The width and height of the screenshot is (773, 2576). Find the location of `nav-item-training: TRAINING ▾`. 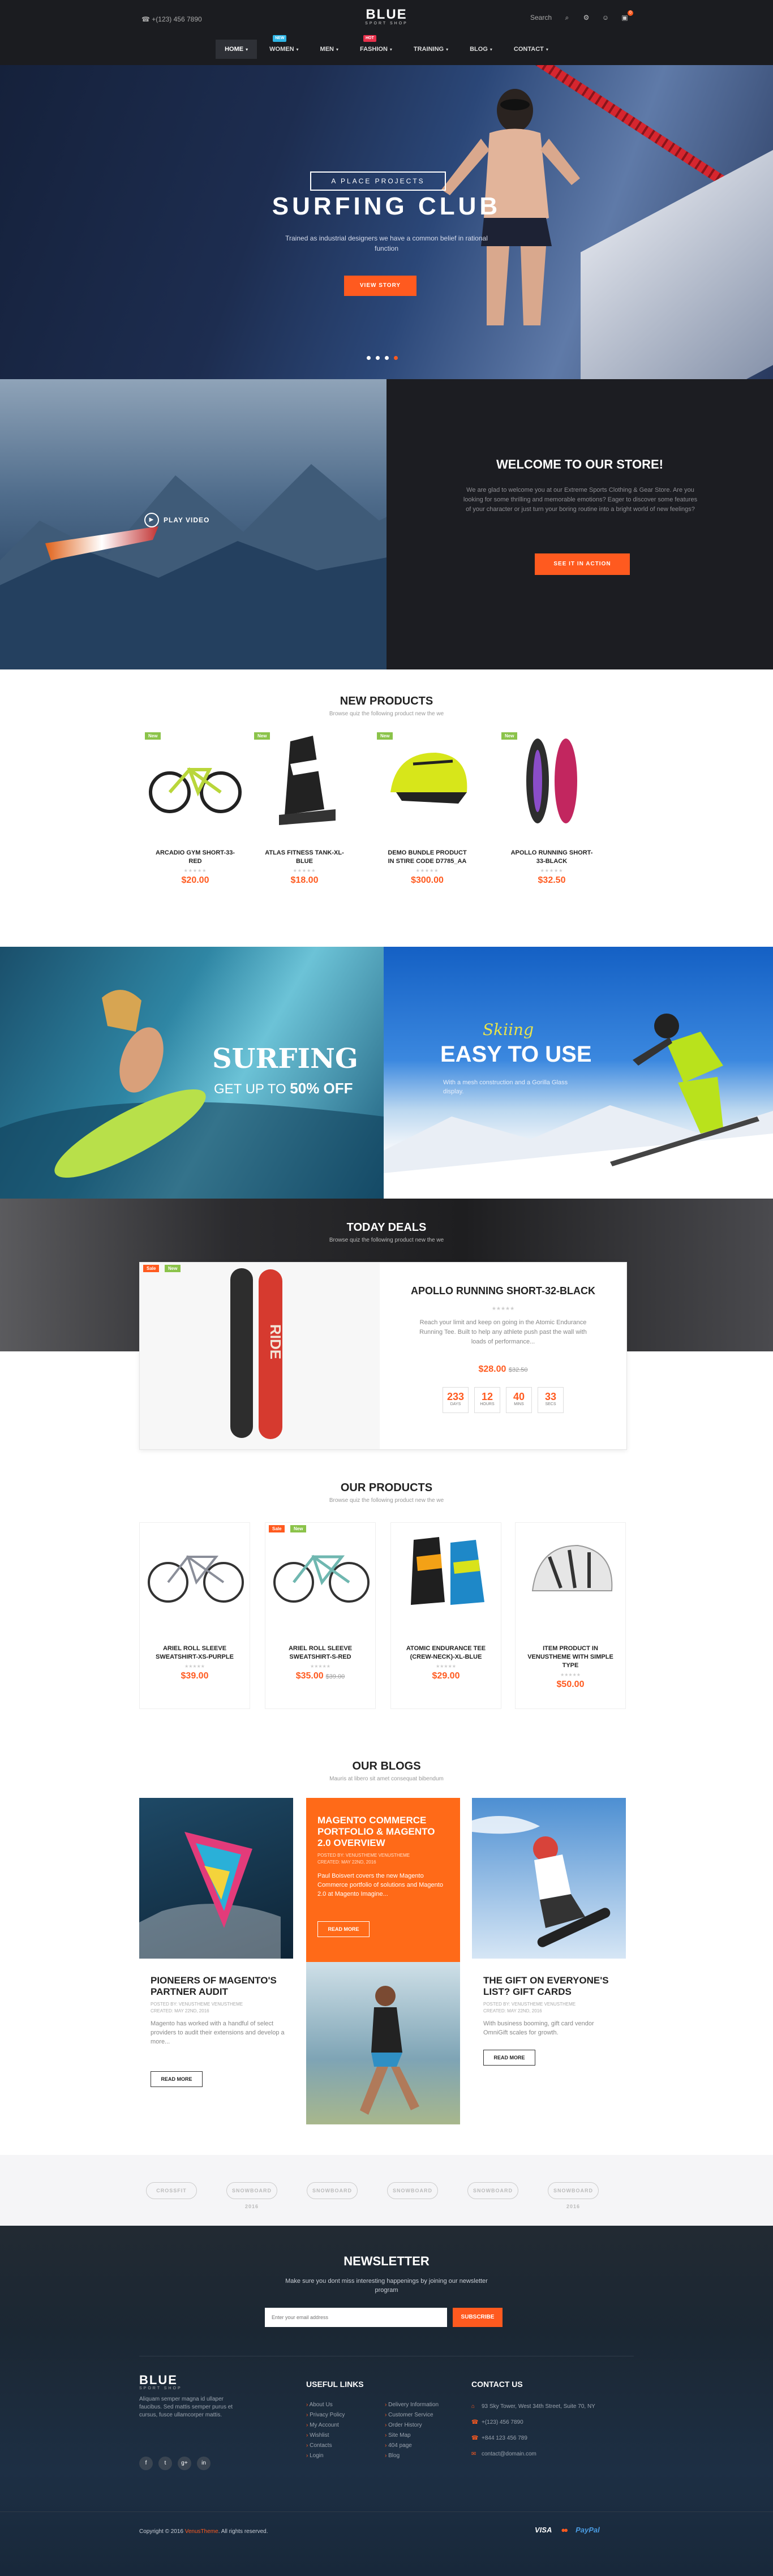

nav-item-training: TRAINING ▾ is located at coordinates (431, 49).